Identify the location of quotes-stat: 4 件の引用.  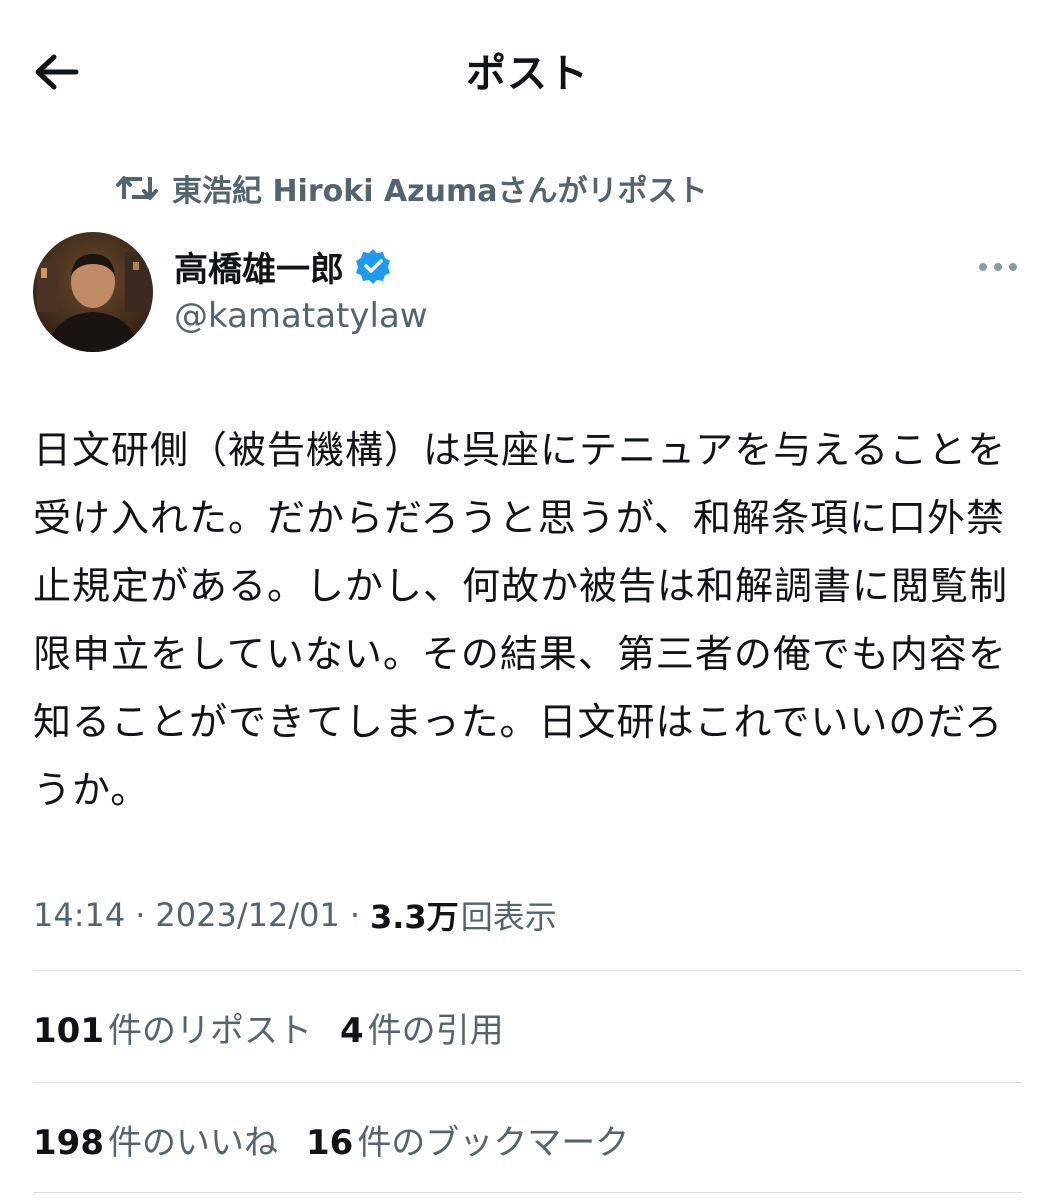
(422, 1027).